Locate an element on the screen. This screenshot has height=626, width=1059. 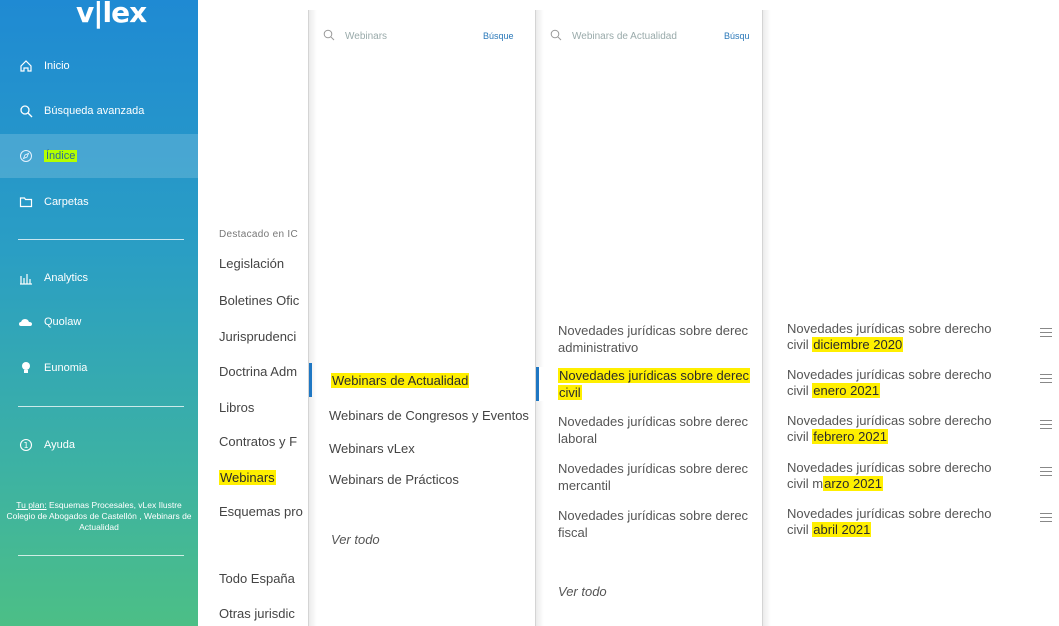
sidebar-item-quolaw: Quolaw is located at coordinates (99, 322).